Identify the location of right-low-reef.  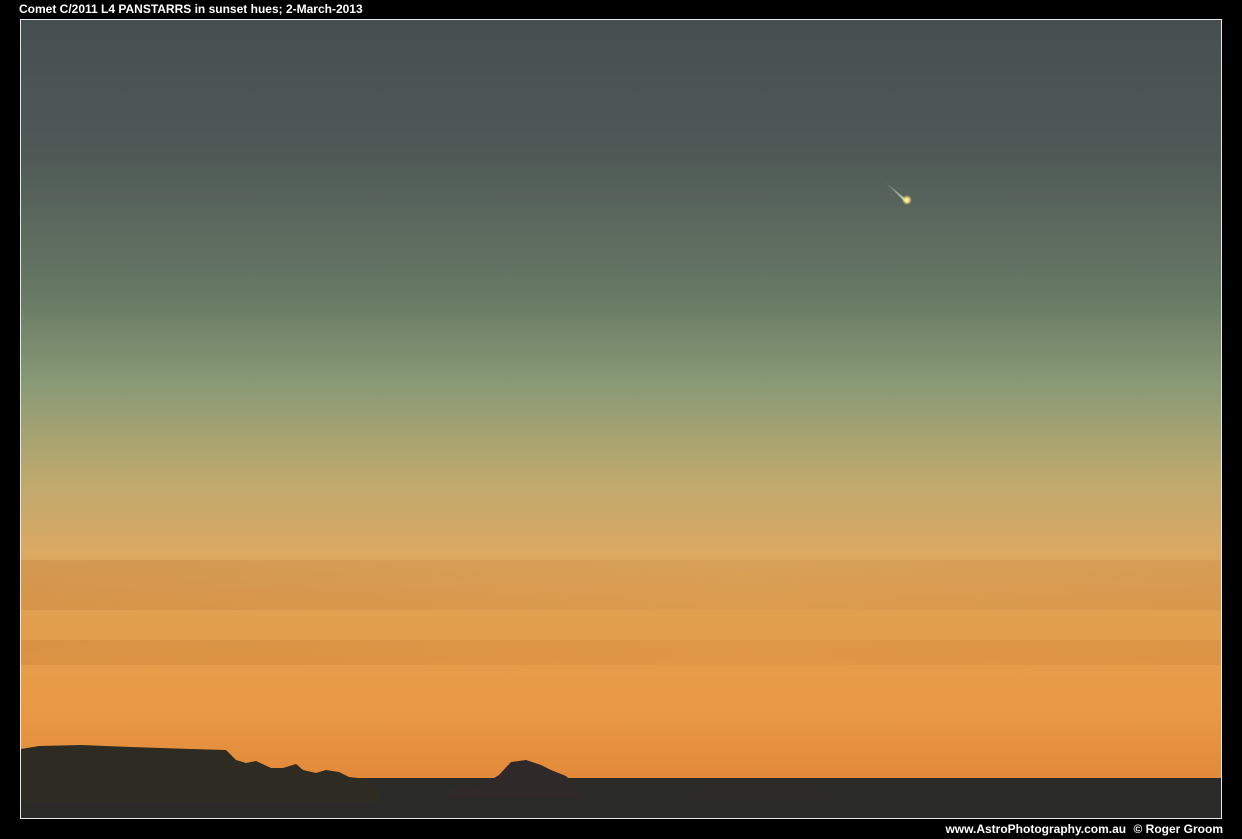
(762, 792).